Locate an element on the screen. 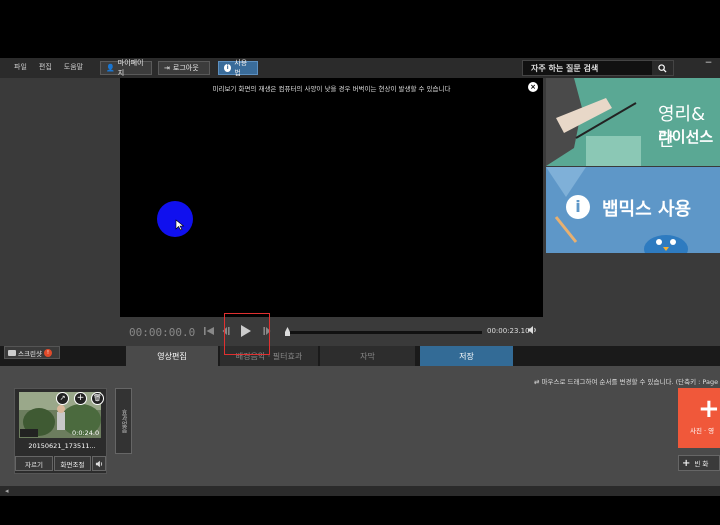  user-icon: 👤 is located at coordinates (110, 68).